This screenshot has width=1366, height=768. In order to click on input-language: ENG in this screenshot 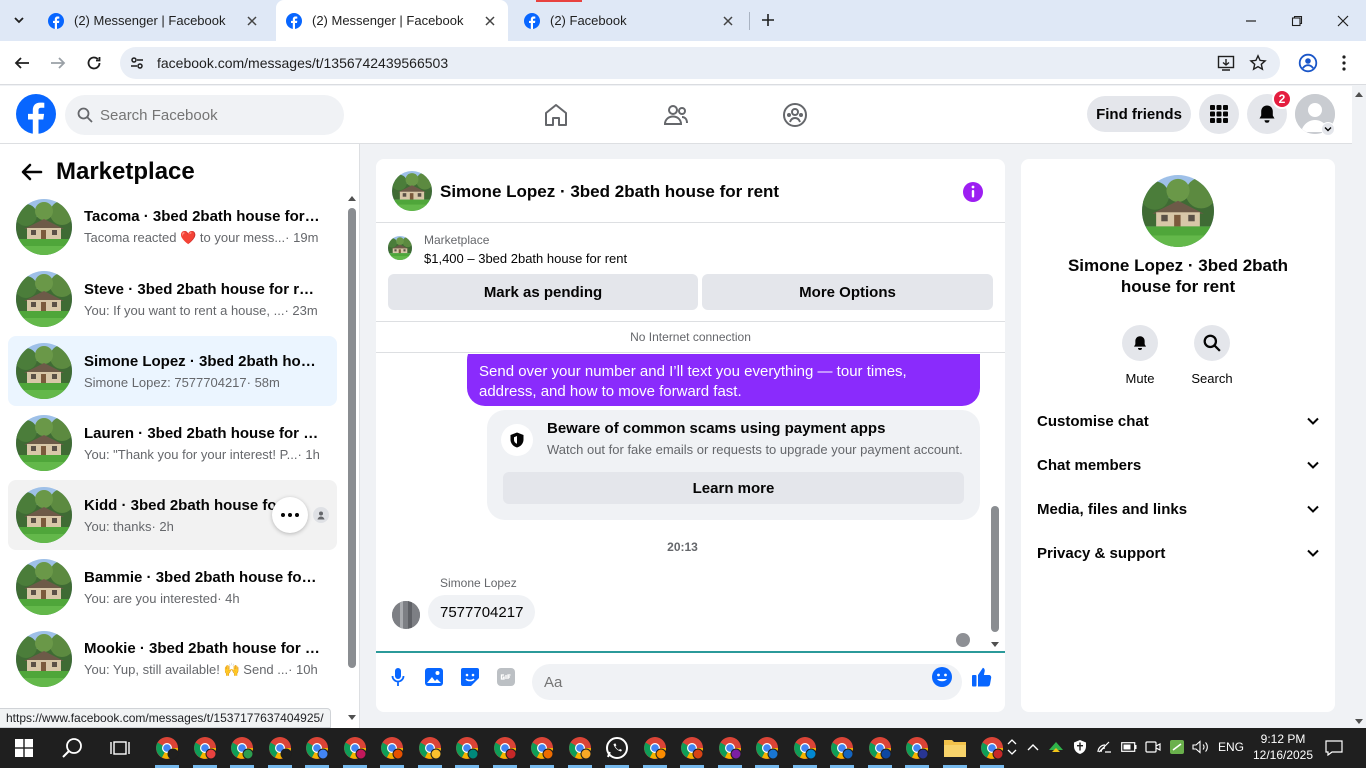, I will do `click(1231, 747)`.